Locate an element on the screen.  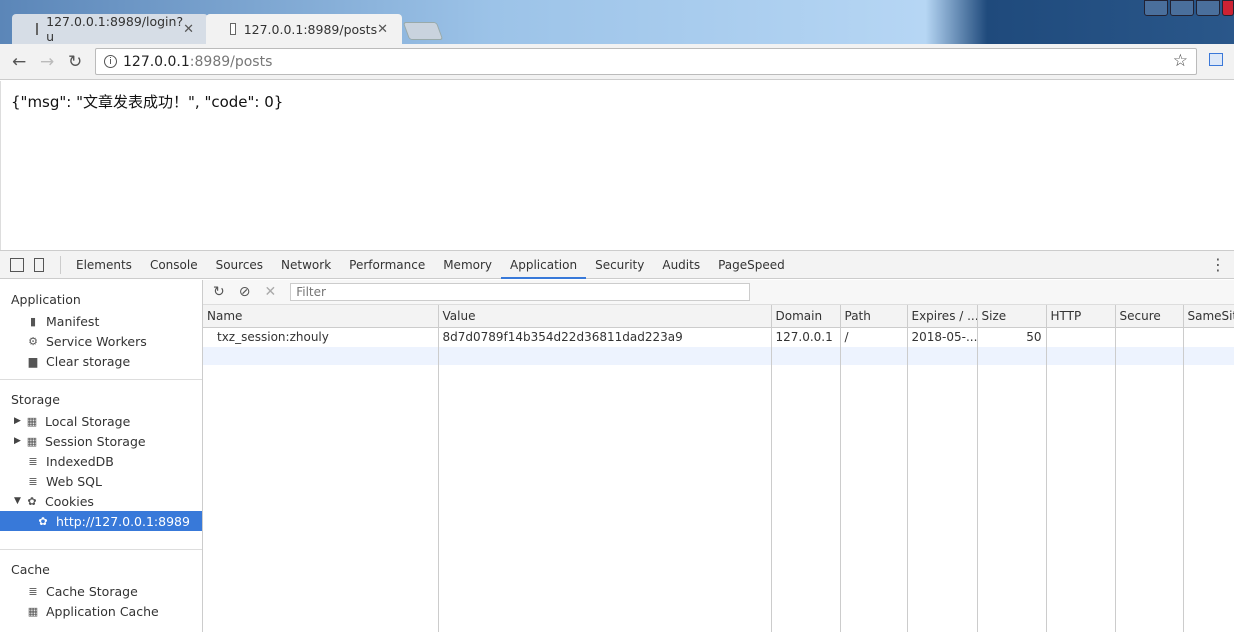
tab-audits: Audits is located at coordinates (681, 265).